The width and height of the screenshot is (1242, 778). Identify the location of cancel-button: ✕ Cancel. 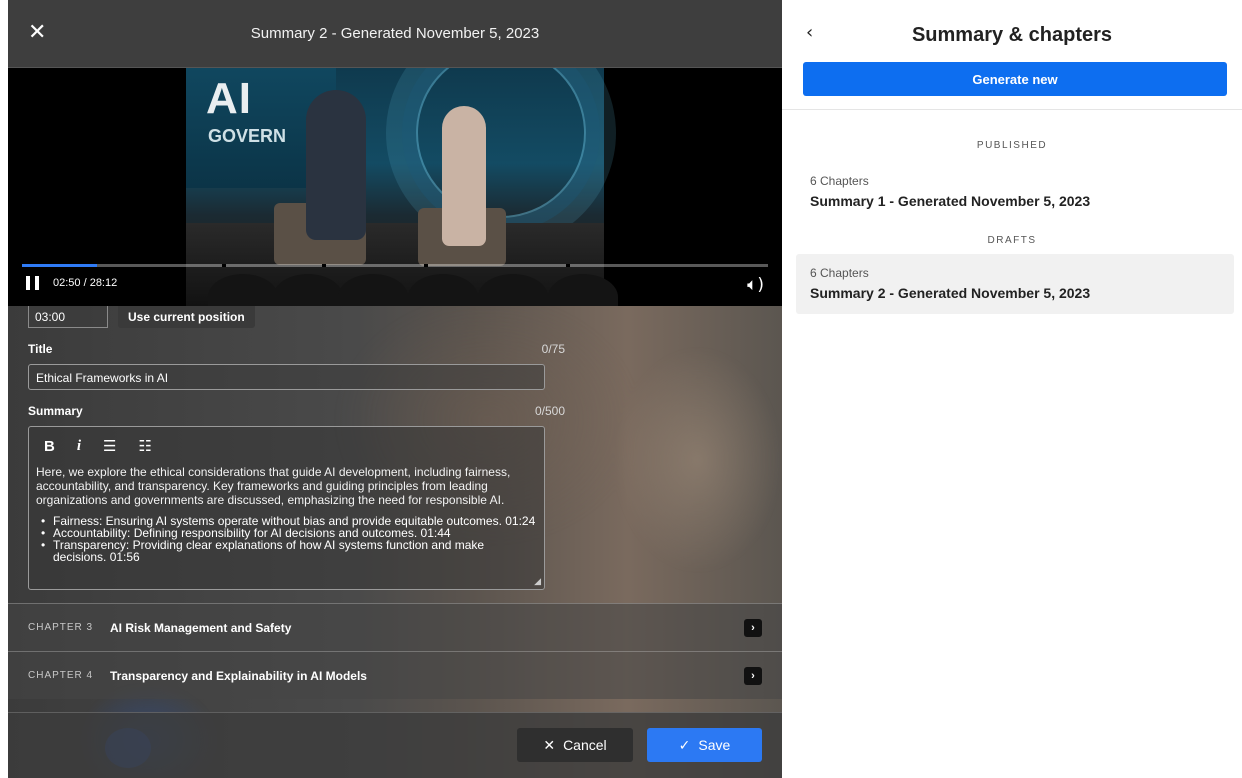
(575, 745).